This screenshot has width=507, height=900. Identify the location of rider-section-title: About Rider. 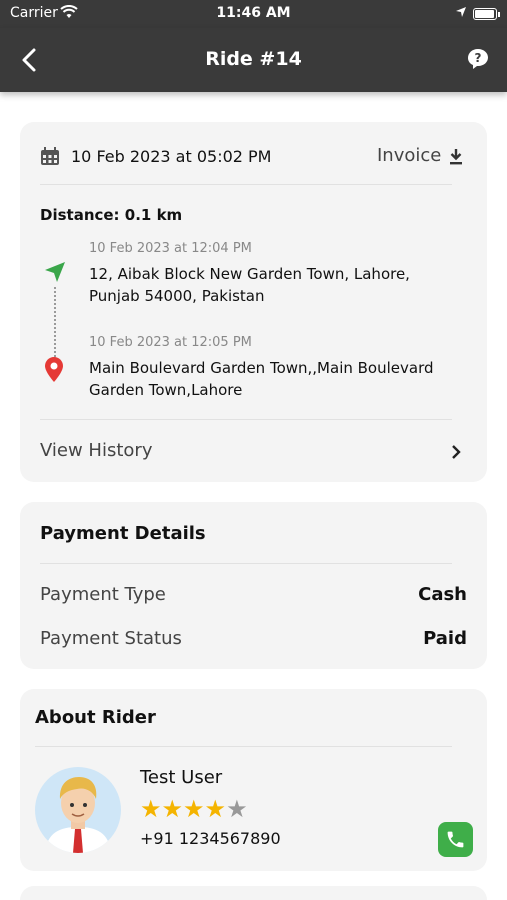
(95, 717).